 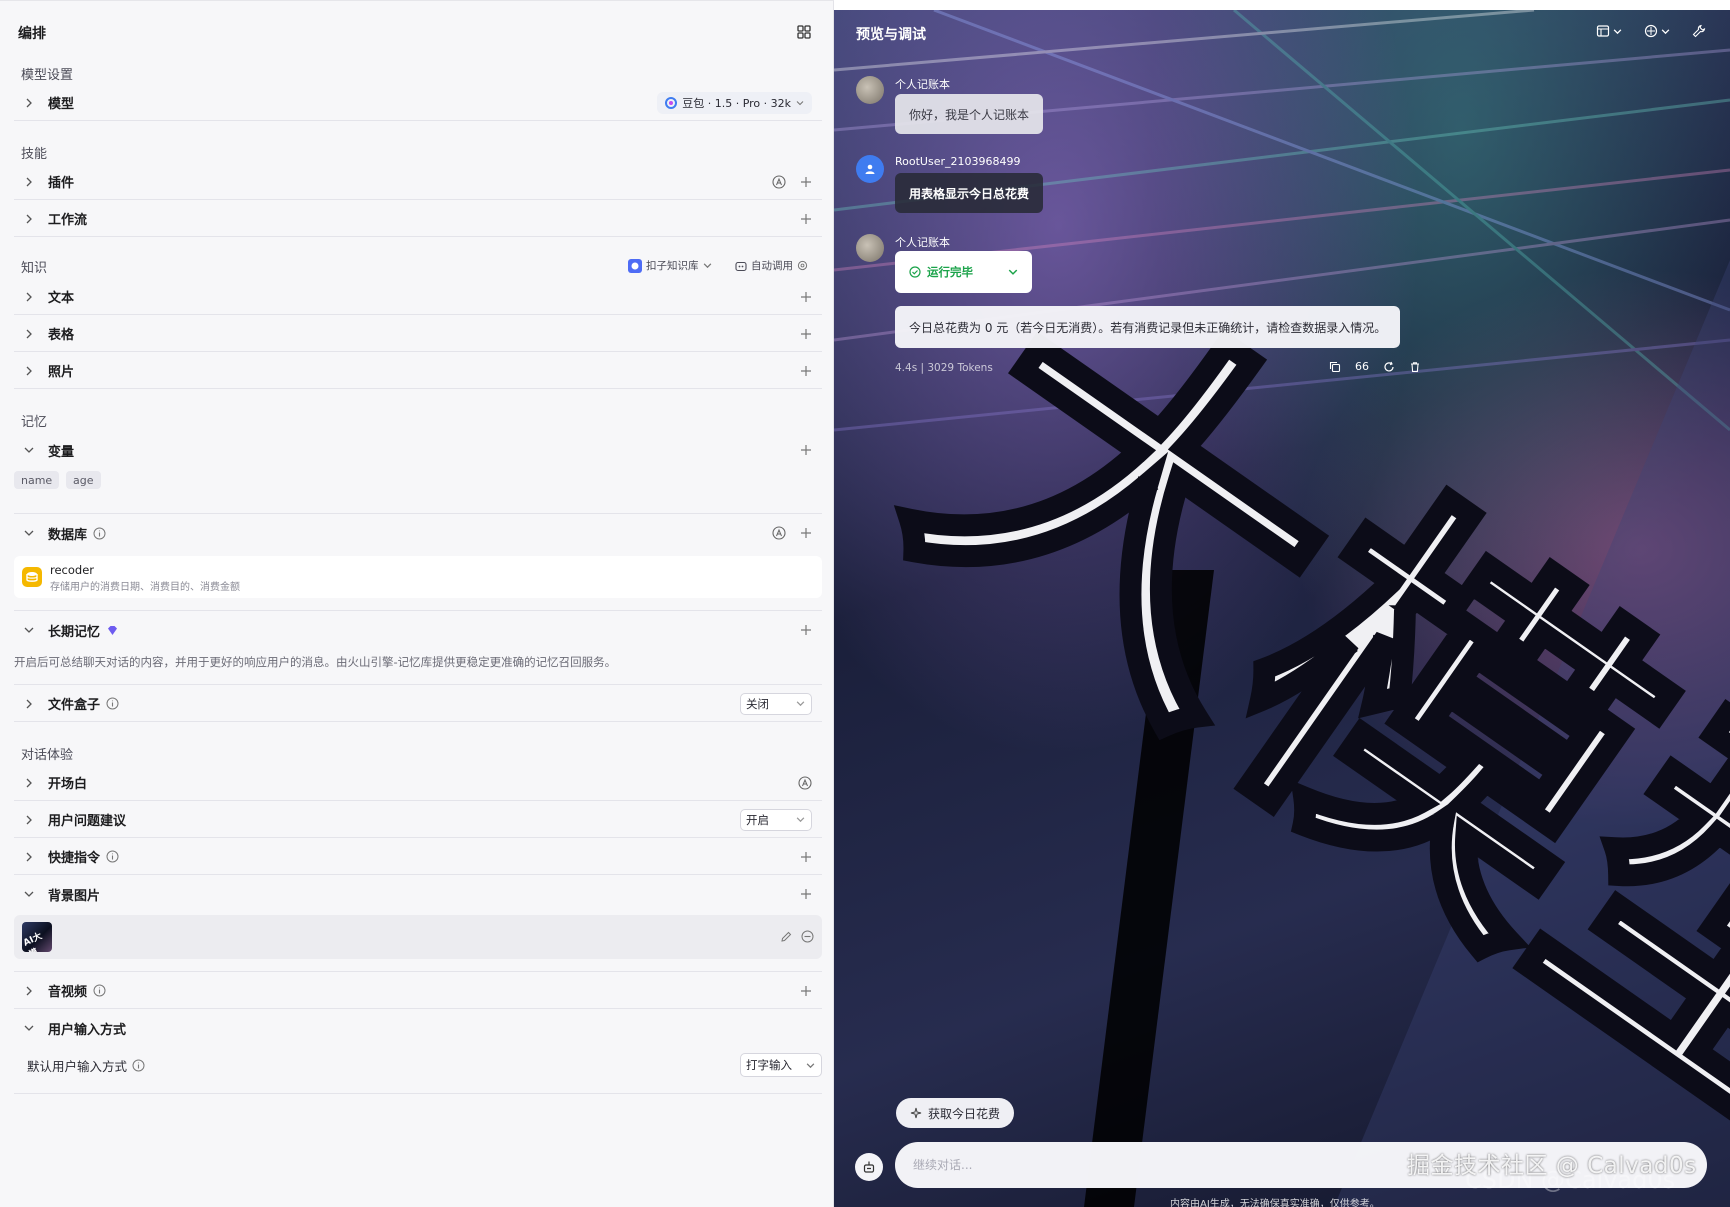 What do you see at coordinates (74, 705) in the screenshot?
I see `row-label: 文件盒子` at bounding box center [74, 705].